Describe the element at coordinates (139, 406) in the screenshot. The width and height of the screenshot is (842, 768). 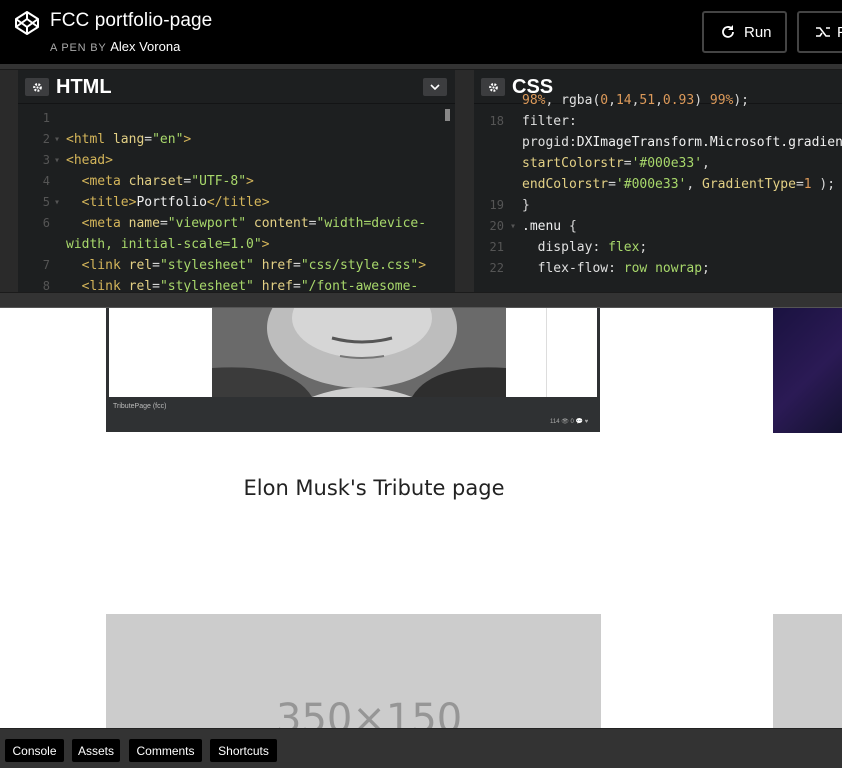
I see `pen-card-title: TributePage (fcc)` at that location.